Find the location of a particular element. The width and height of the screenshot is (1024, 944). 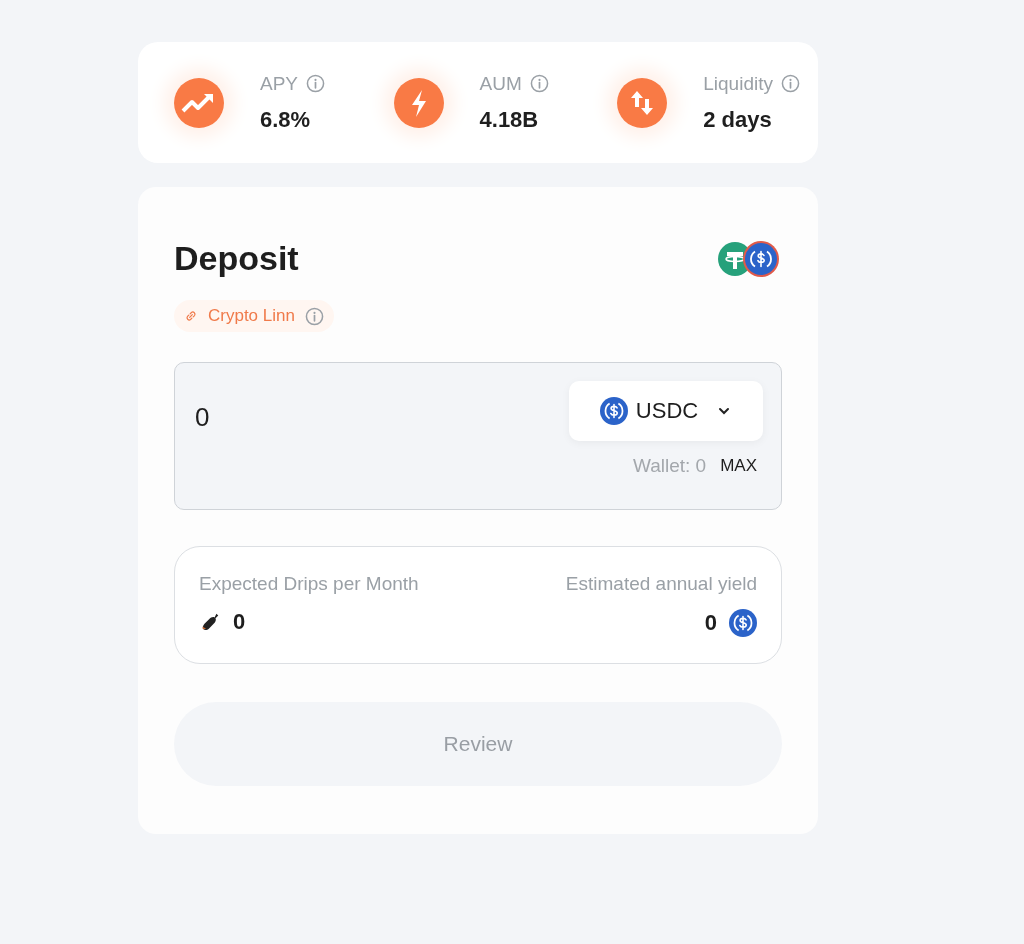

stat-label: APY is located at coordinates (279, 83).